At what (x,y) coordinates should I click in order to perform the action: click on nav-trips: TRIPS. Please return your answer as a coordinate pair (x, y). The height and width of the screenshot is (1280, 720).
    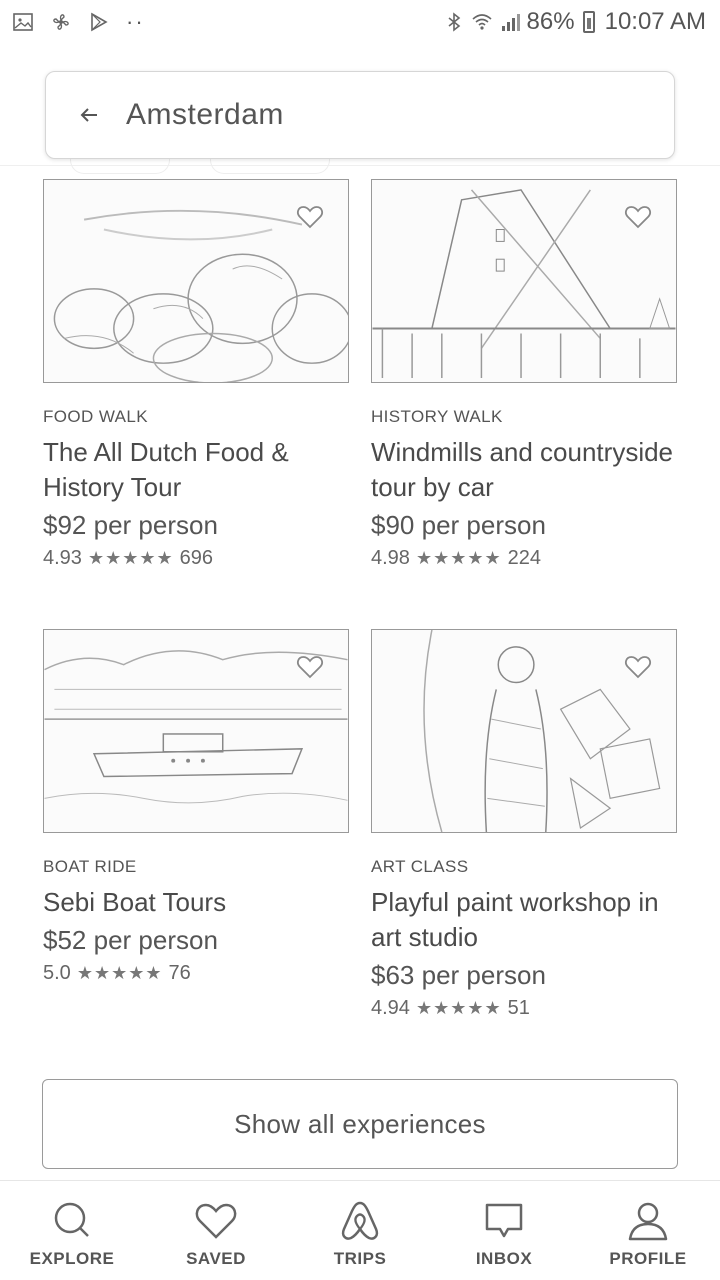
    Looking at the image, I should click on (360, 1230).